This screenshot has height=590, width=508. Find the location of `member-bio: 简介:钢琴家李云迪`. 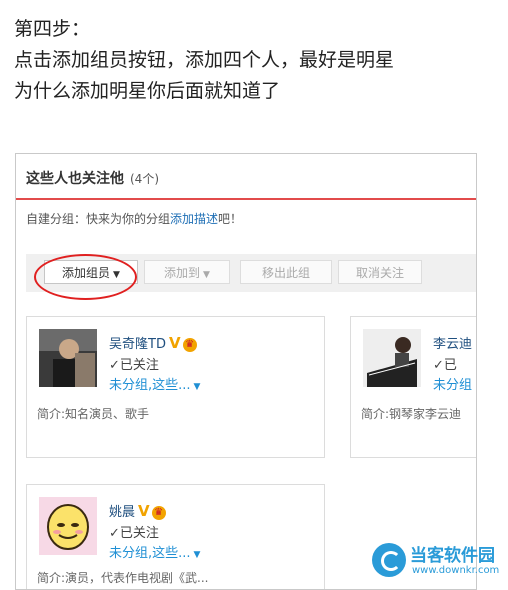

member-bio: 简介:钢琴家李云迪 is located at coordinates (411, 414).